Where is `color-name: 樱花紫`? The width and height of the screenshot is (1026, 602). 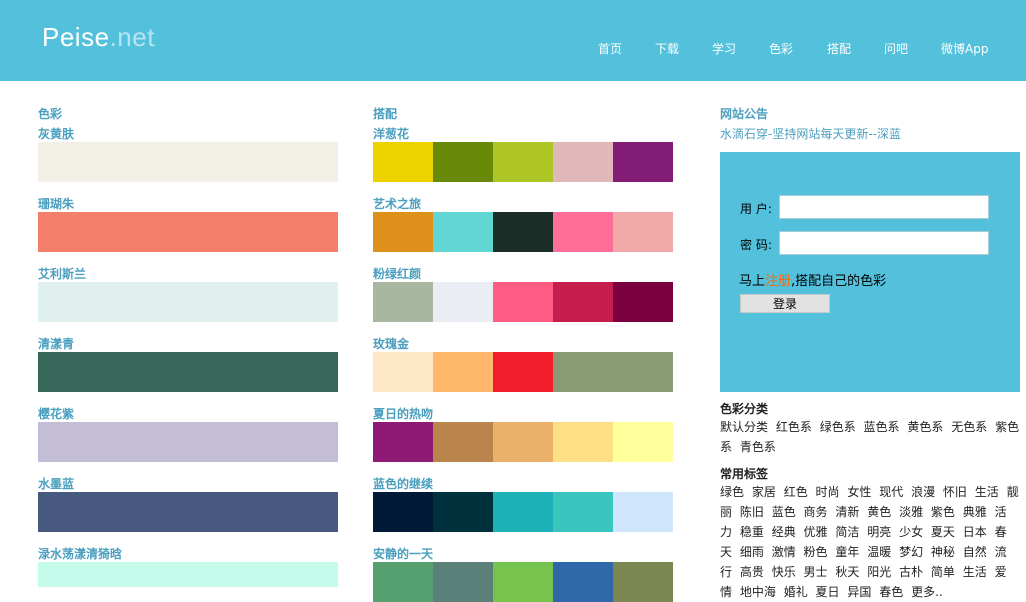
color-name: 樱花紫 is located at coordinates (56, 413).